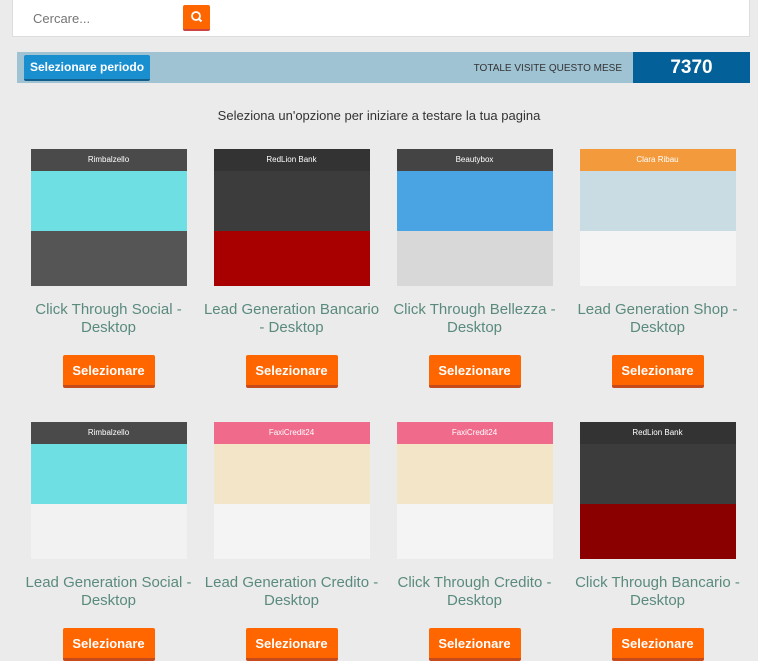  Describe the element at coordinates (691, 67) in the screenshot. I see `visits-count: 7370` at that location.